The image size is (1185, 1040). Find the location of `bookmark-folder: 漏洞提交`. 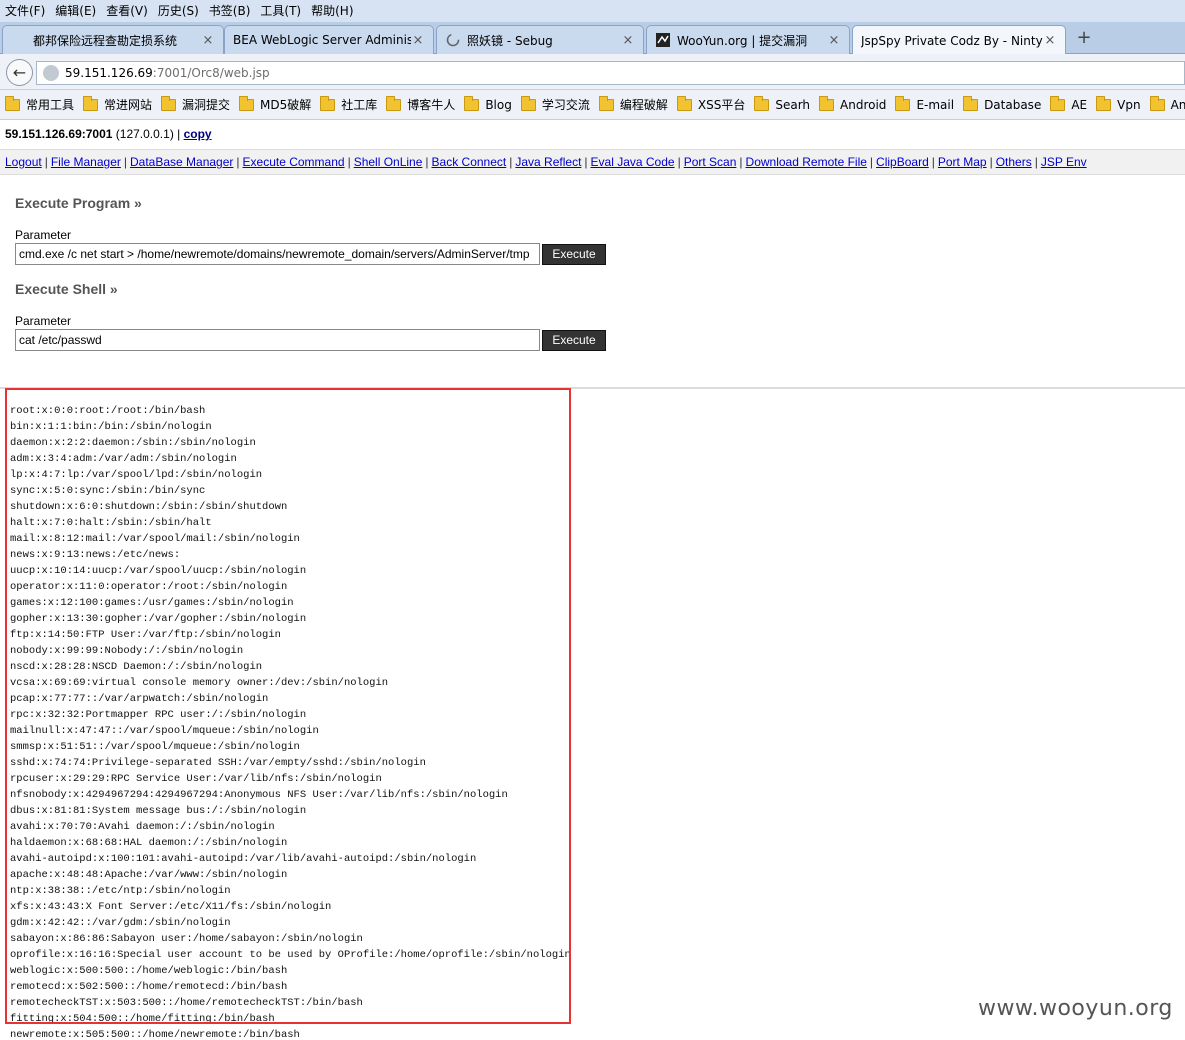

bookmark-folder: 漏洞提交 is located at coordinates (196, 104).